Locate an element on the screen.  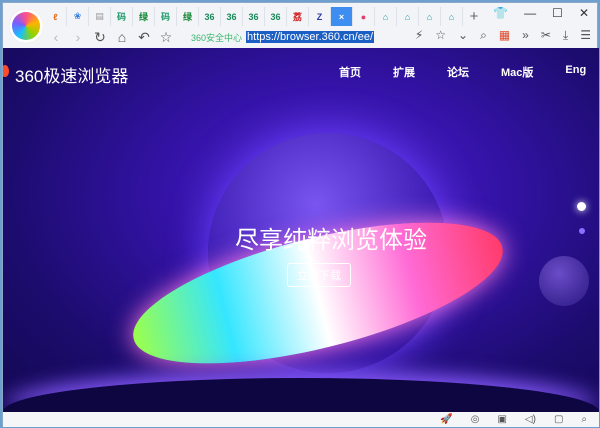
chevron-down-icon: ⌄ is located at coordinates (463, 35).